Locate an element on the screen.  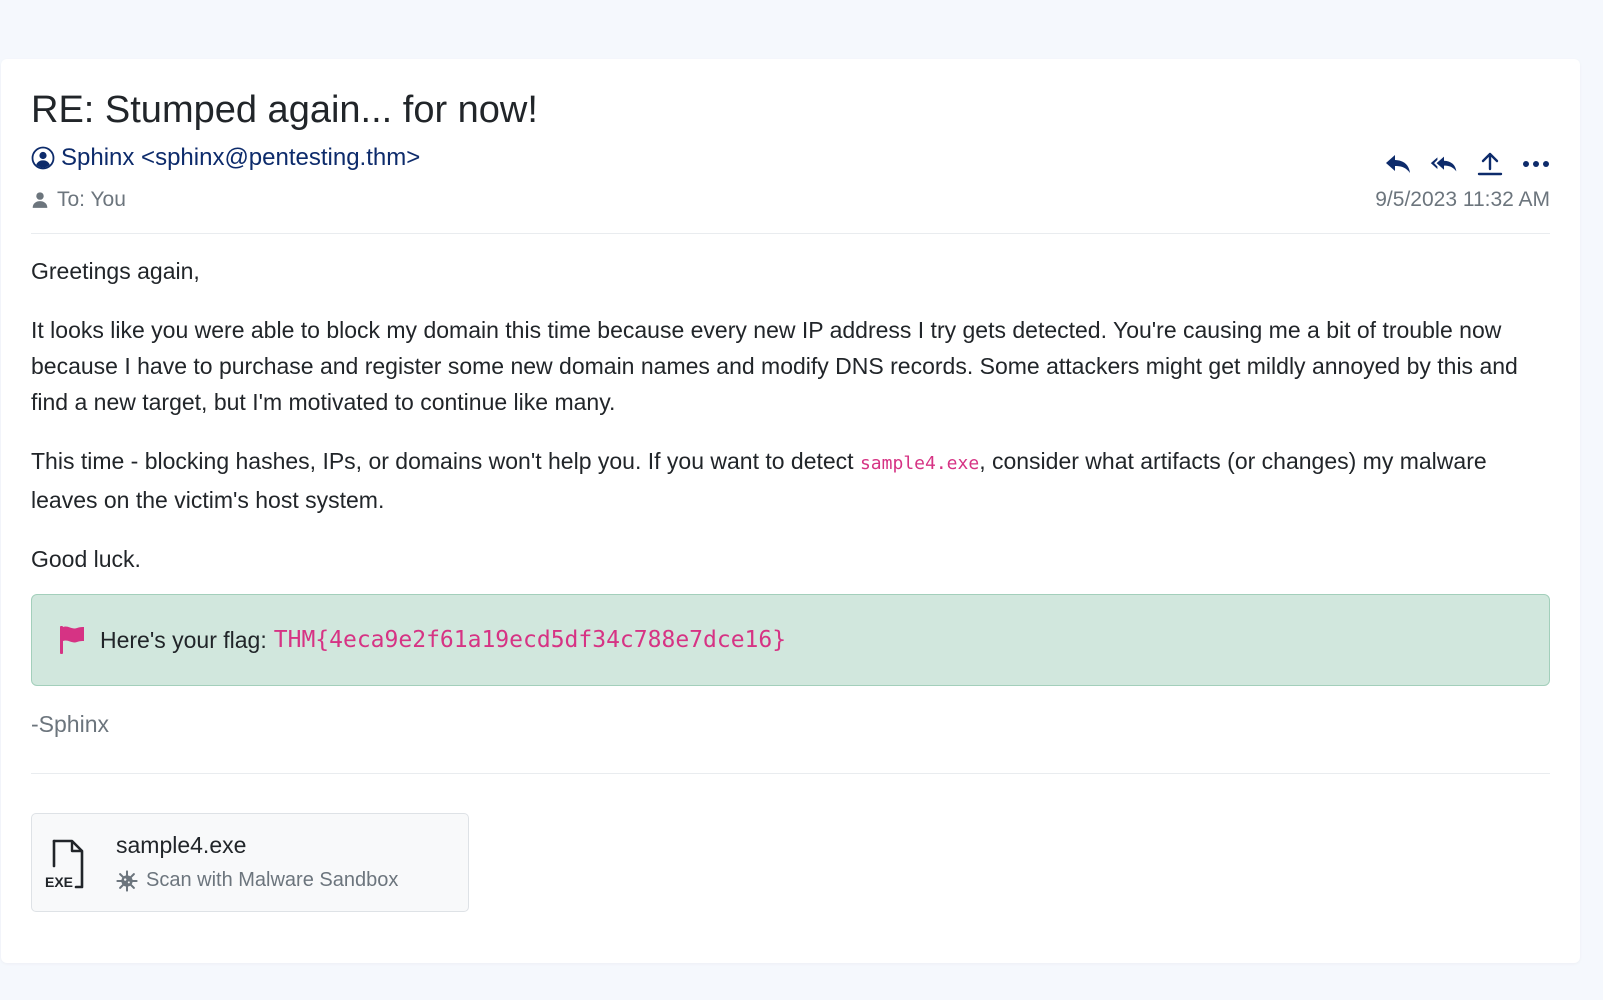
more-button is located at coordinates (1536, 164).